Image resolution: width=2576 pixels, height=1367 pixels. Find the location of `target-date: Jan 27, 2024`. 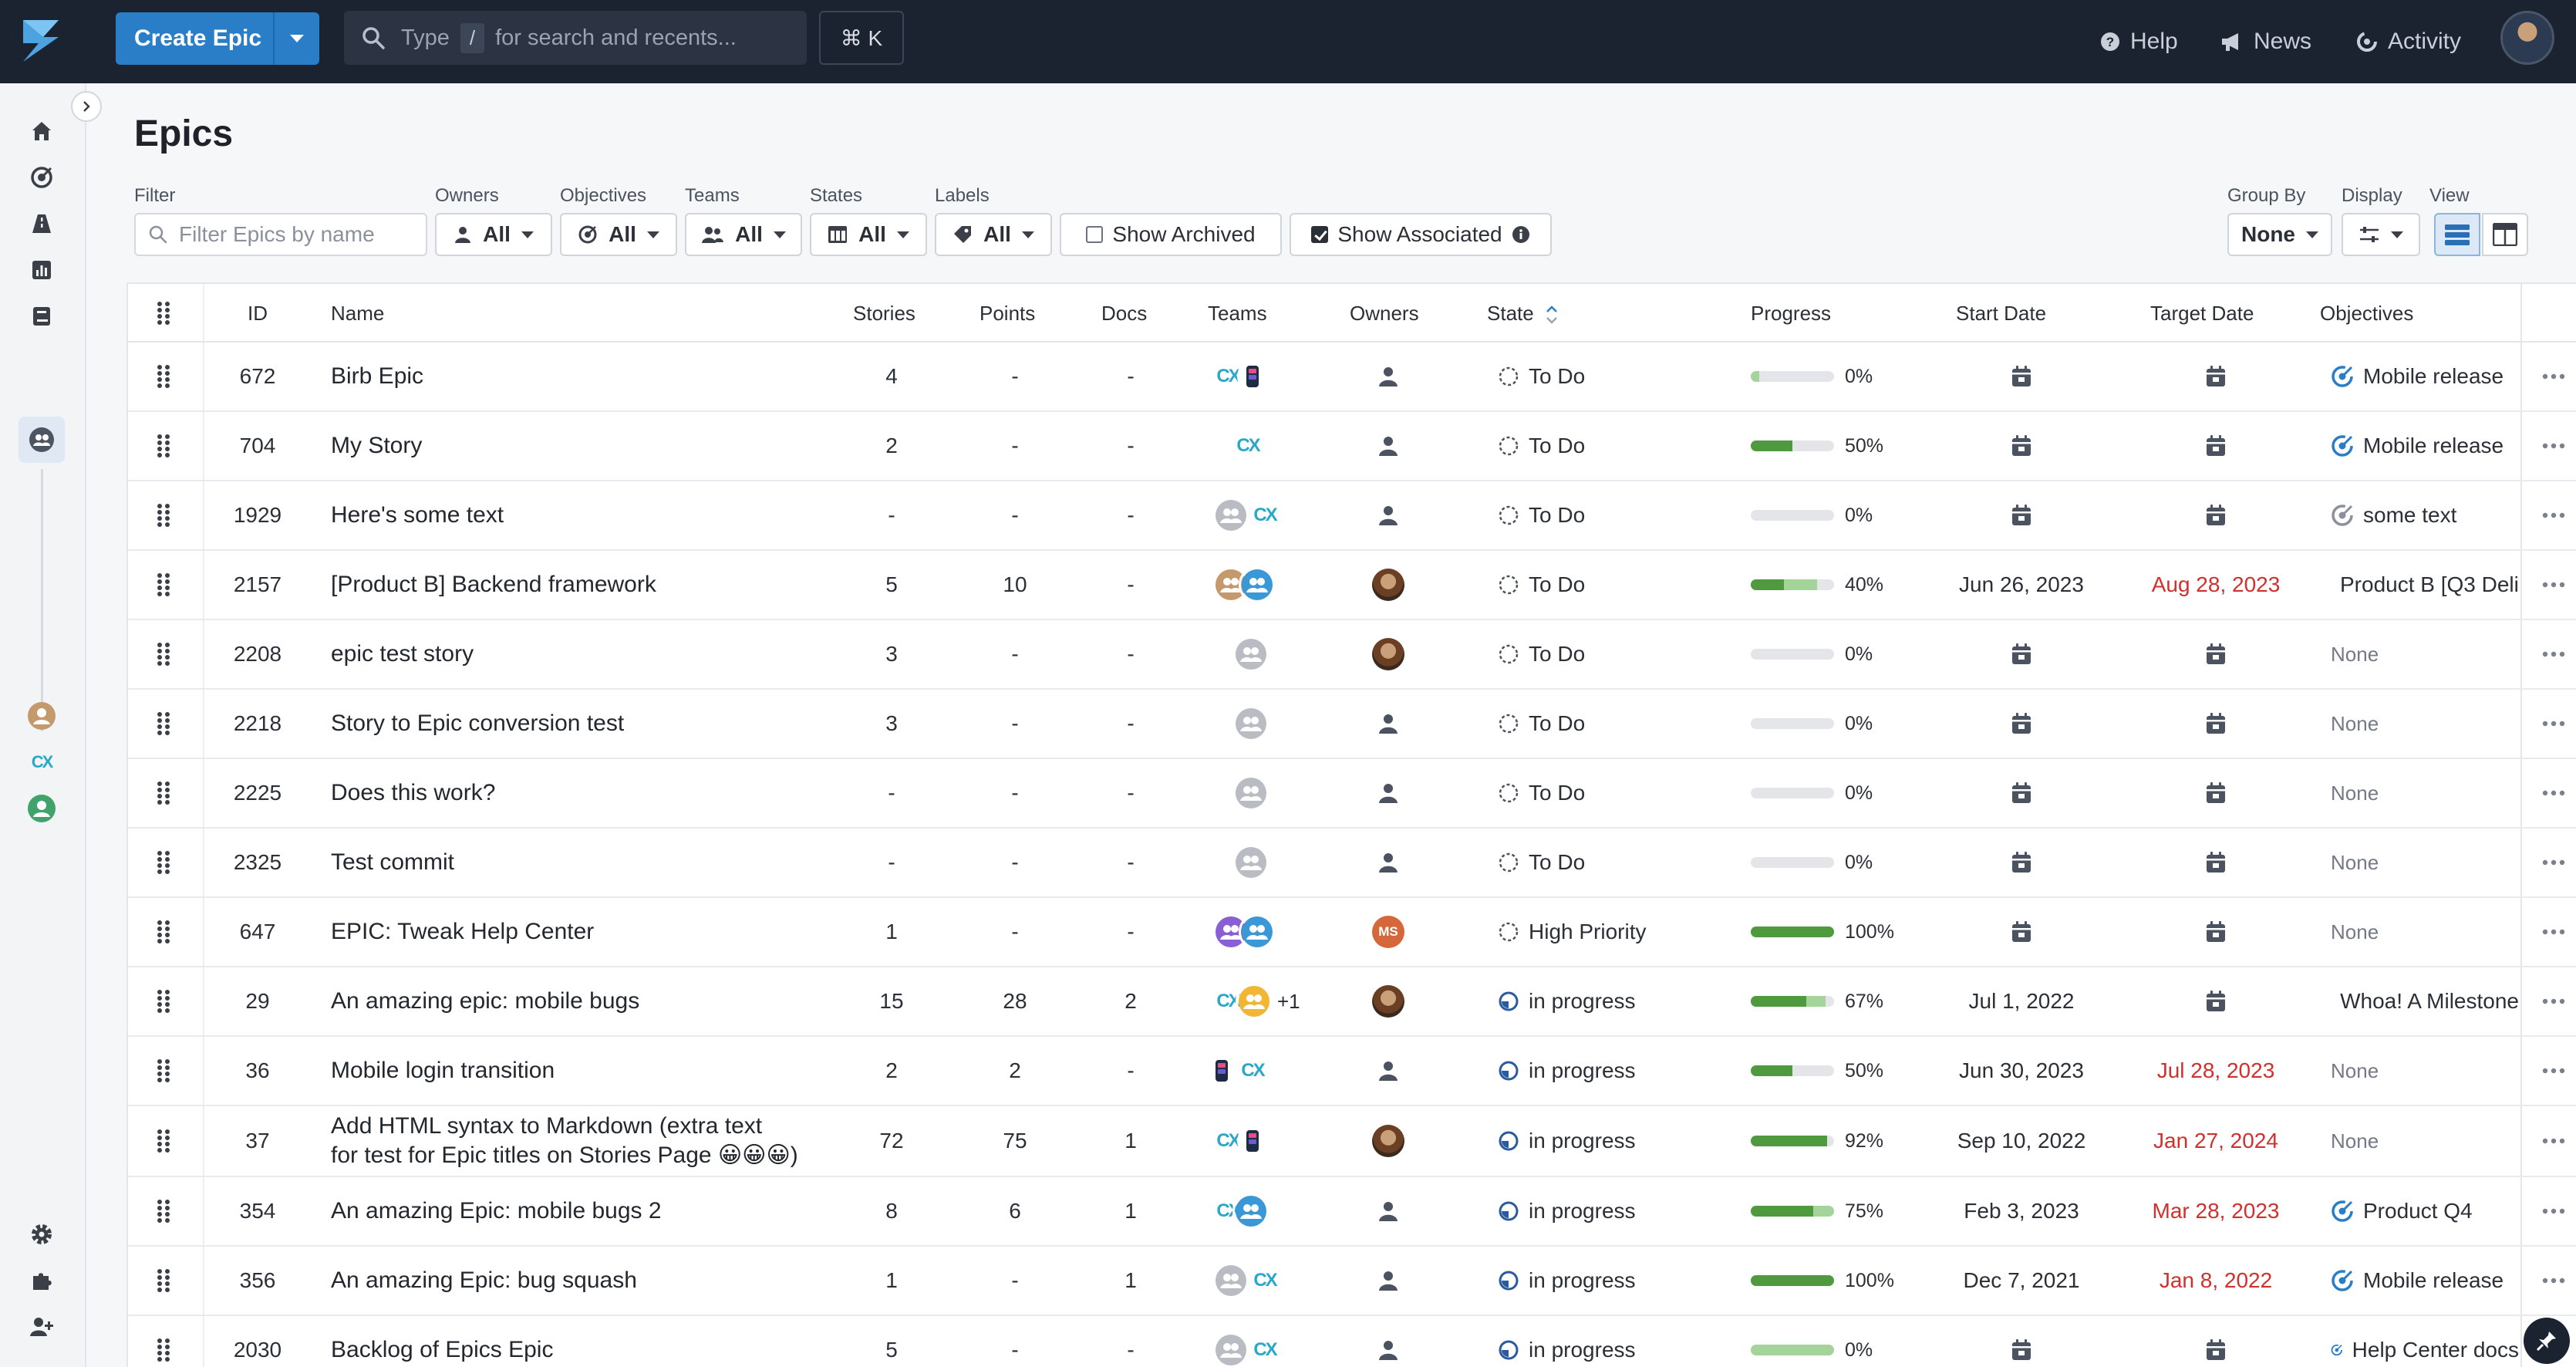

target-date: Jan 27, 2024 is located at coordinates (2215, 1141).